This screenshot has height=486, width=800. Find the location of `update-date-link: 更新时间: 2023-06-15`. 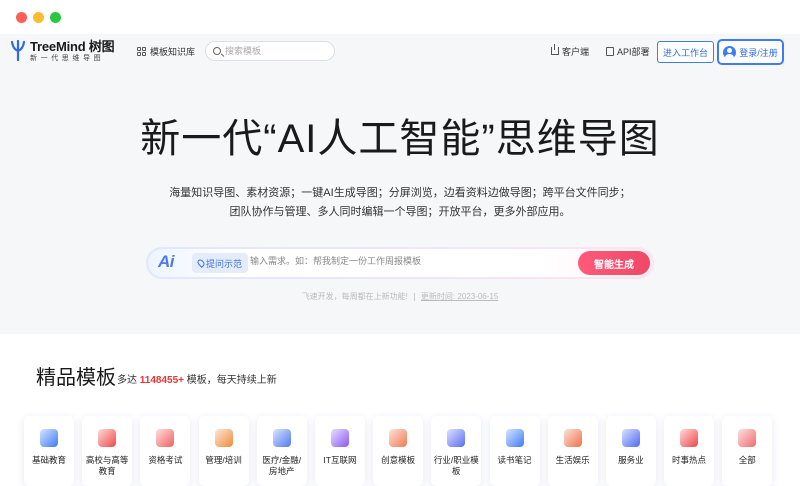

update-date-link: 更新时间: 2023-06-15 is located at coordinates (459, 296).